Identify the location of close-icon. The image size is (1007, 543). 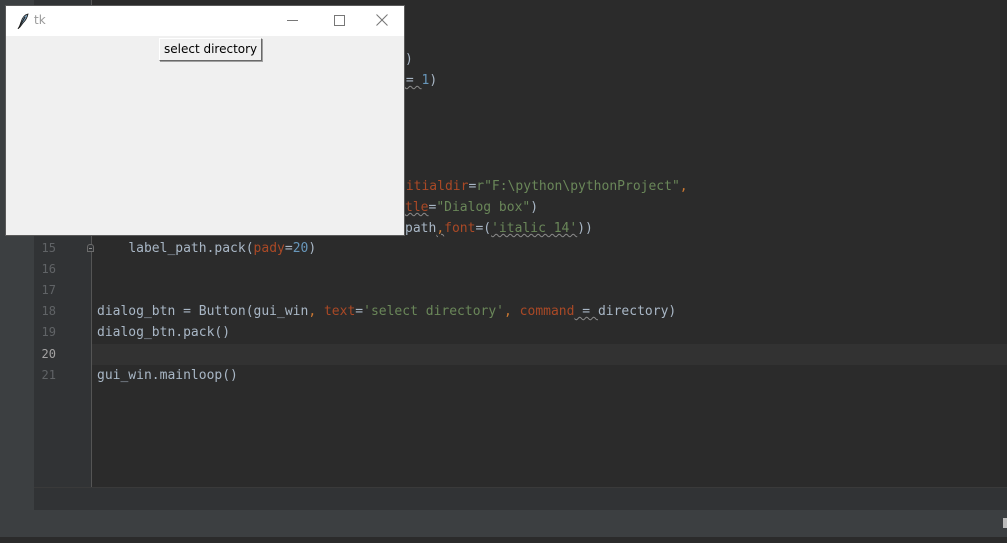
(382, 20).